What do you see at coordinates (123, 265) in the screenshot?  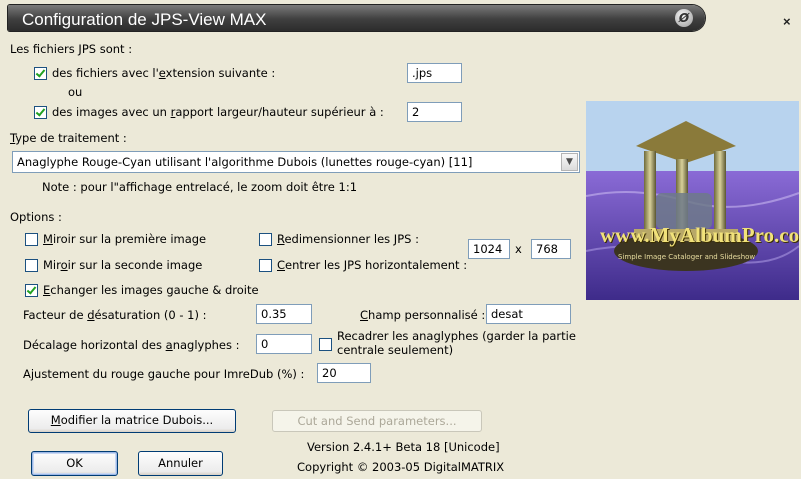 I see `mirror-second-label: Miroir sur la seconde image` at bounding box center [123, 265].